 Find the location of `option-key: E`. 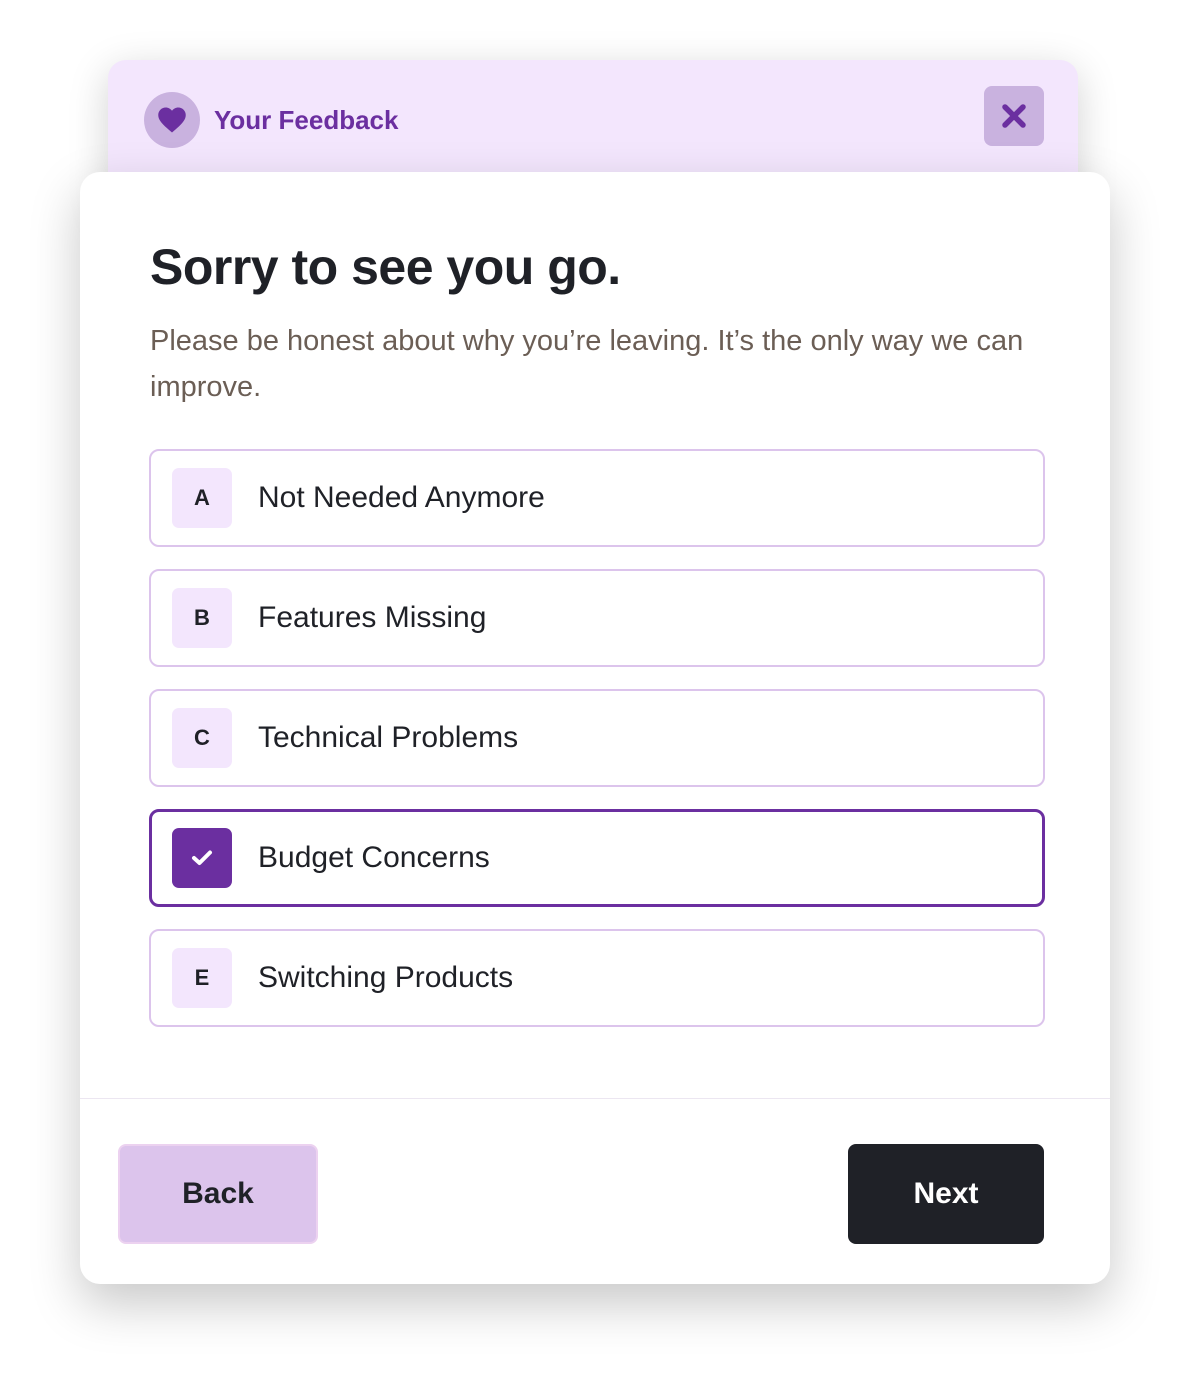

option-key: E is located at coordinates (202, 978).